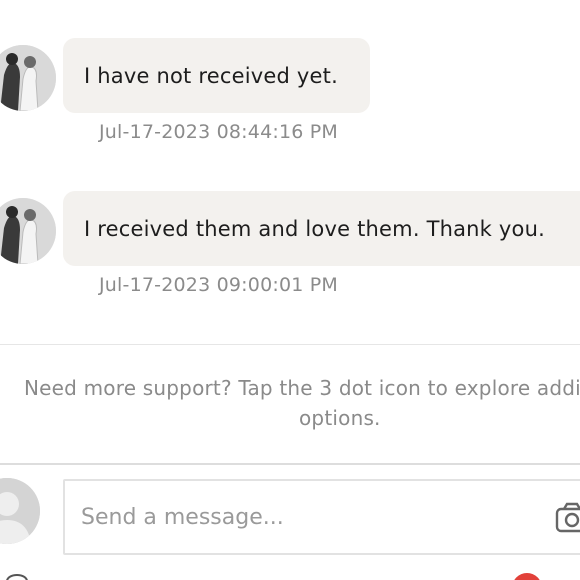 This screenshot has width=580, height=580. What do you see at coordinates (219, 132) in the screenshot?
I see `message-timestamp: Jul-17-2023 08:44:16 PM` at bounding box center [219, 132].